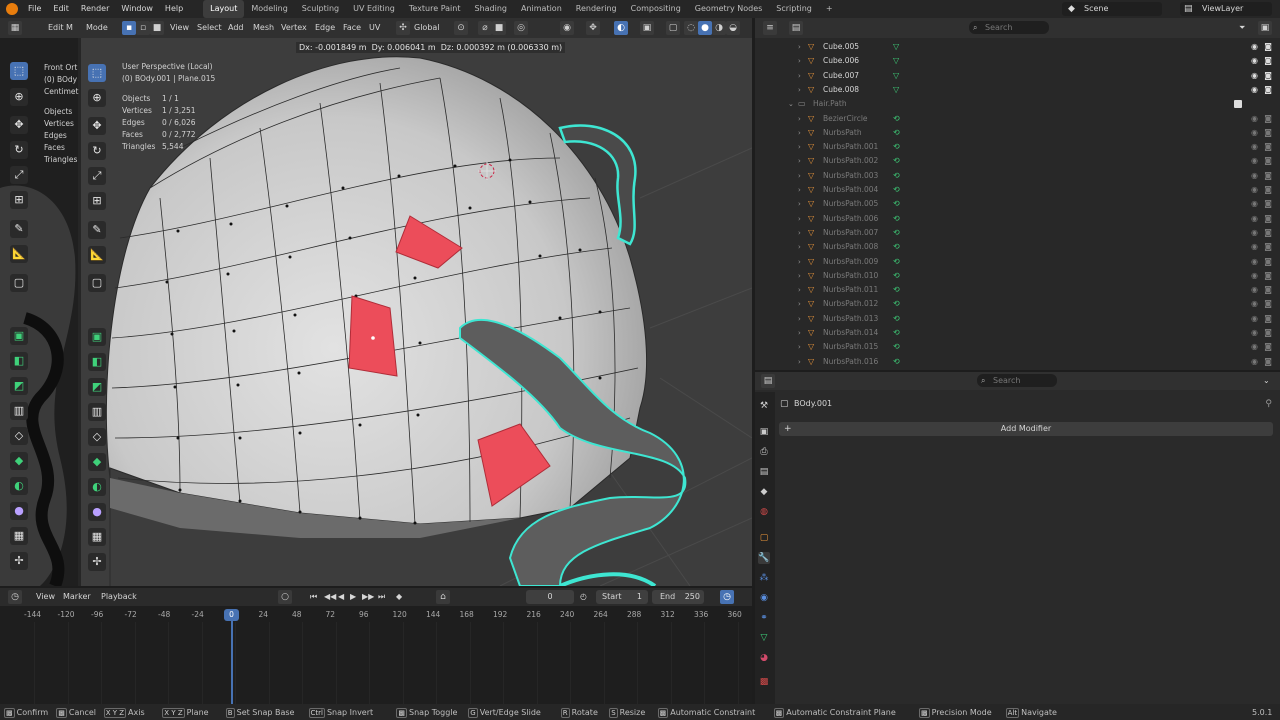 This screenshot has height=720, width=1280. What do you see at coordinates (435, 9) in the screenshot?
I see `tab-texture-paint: Texture Paint` at bounding box center [435, 9].